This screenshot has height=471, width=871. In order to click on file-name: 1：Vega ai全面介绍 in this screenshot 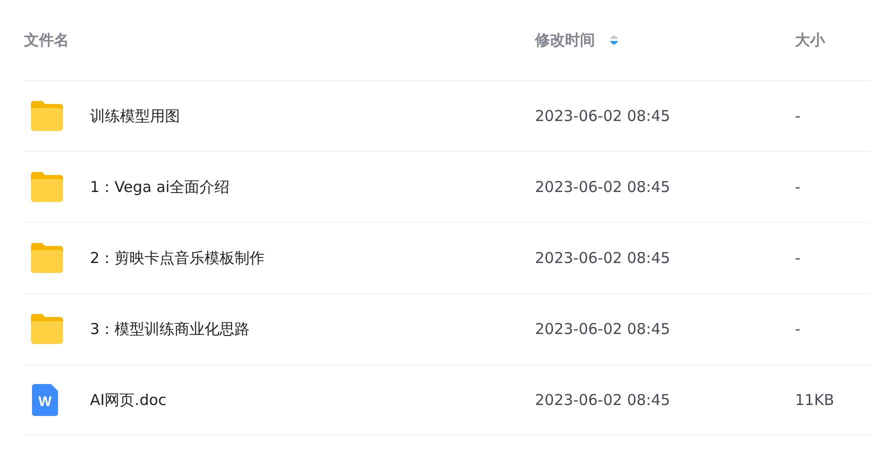, I will do `click(160, 187)`.